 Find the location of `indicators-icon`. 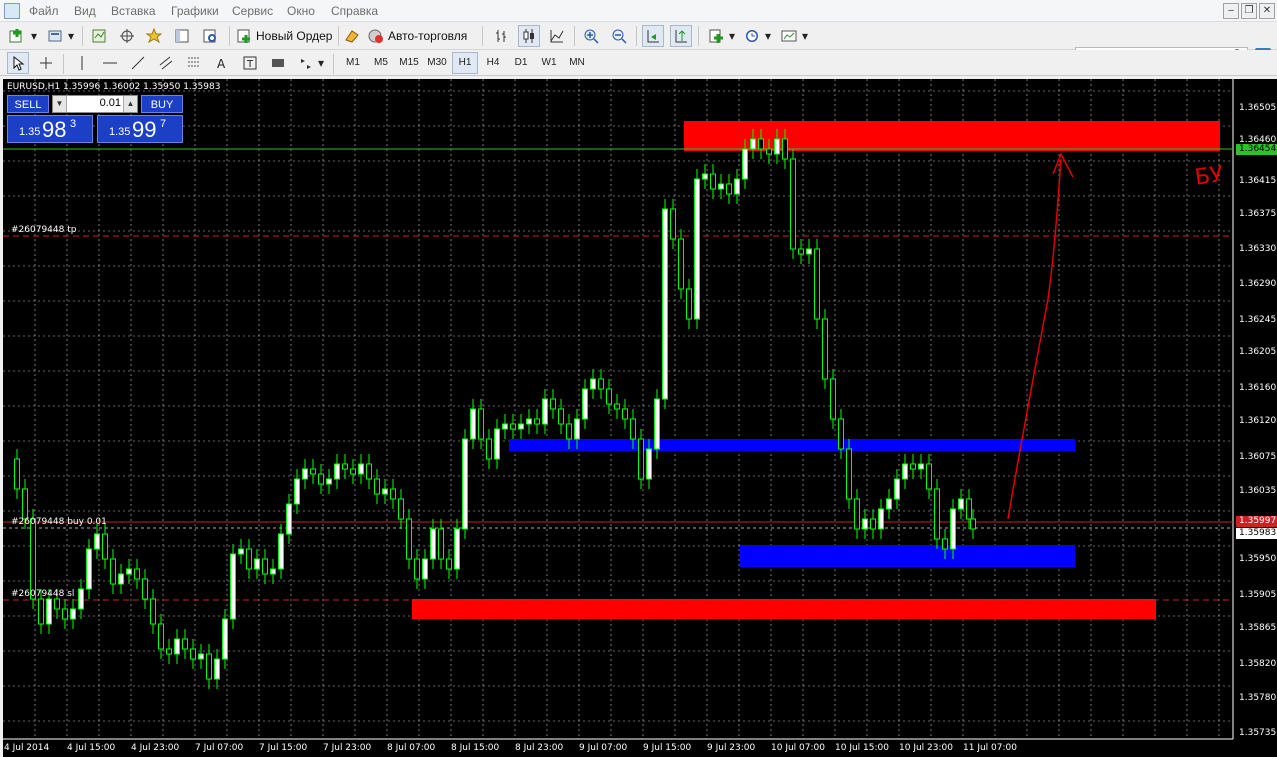

indicators-icon is located at coordinates (716, 36).